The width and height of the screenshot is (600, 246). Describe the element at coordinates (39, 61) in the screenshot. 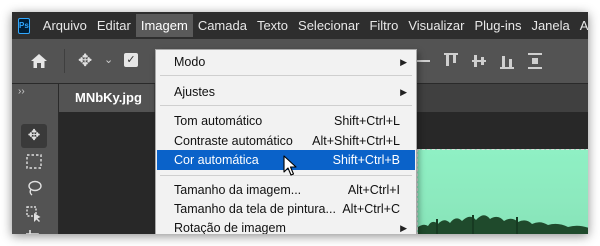

I see `home-icon` at that location.